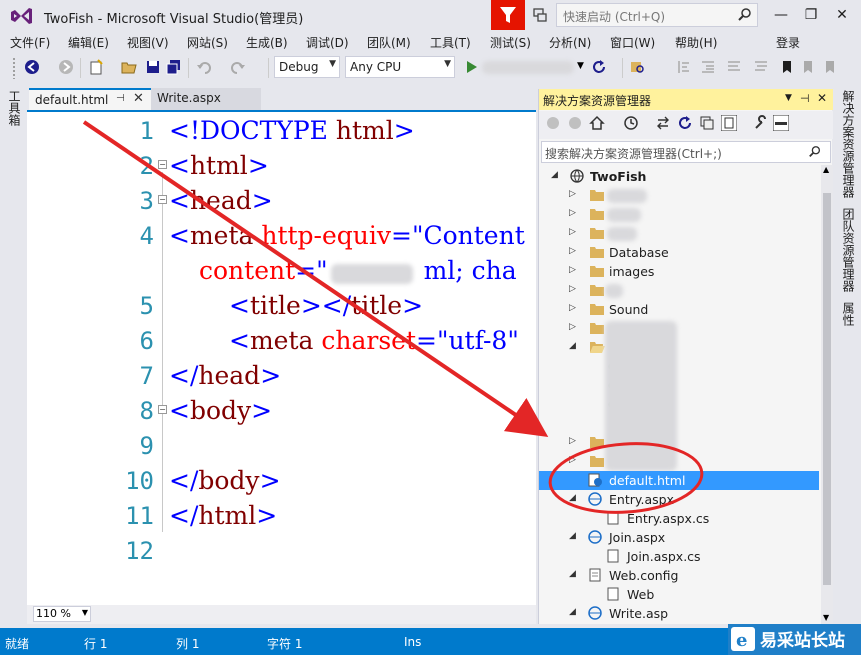 The height and width of the screenshot is (655, 861). What do you see at coordinates (510, 42) in the screenshot?
I see `menu-test: 测试(S)` at bounding box center [510, 42].